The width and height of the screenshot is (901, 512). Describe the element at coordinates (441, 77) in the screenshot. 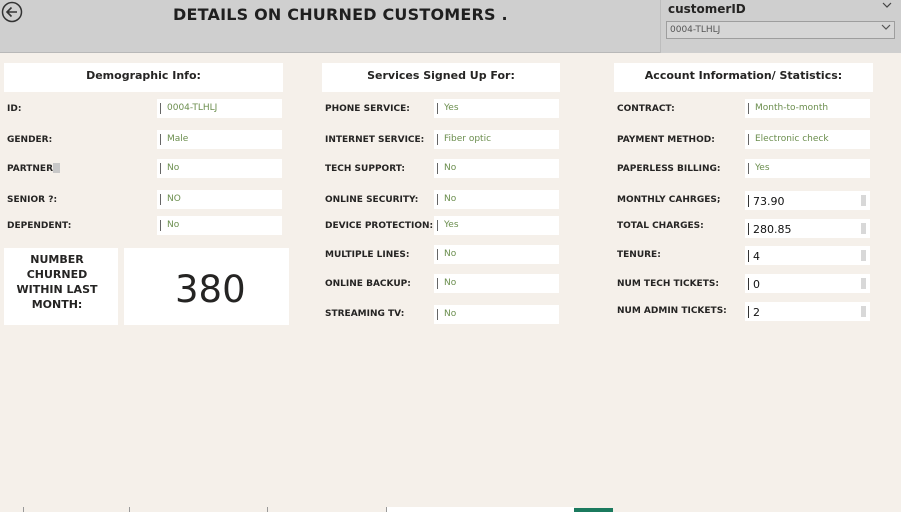

I see `services-header: Services Signed Up For:` at that location.